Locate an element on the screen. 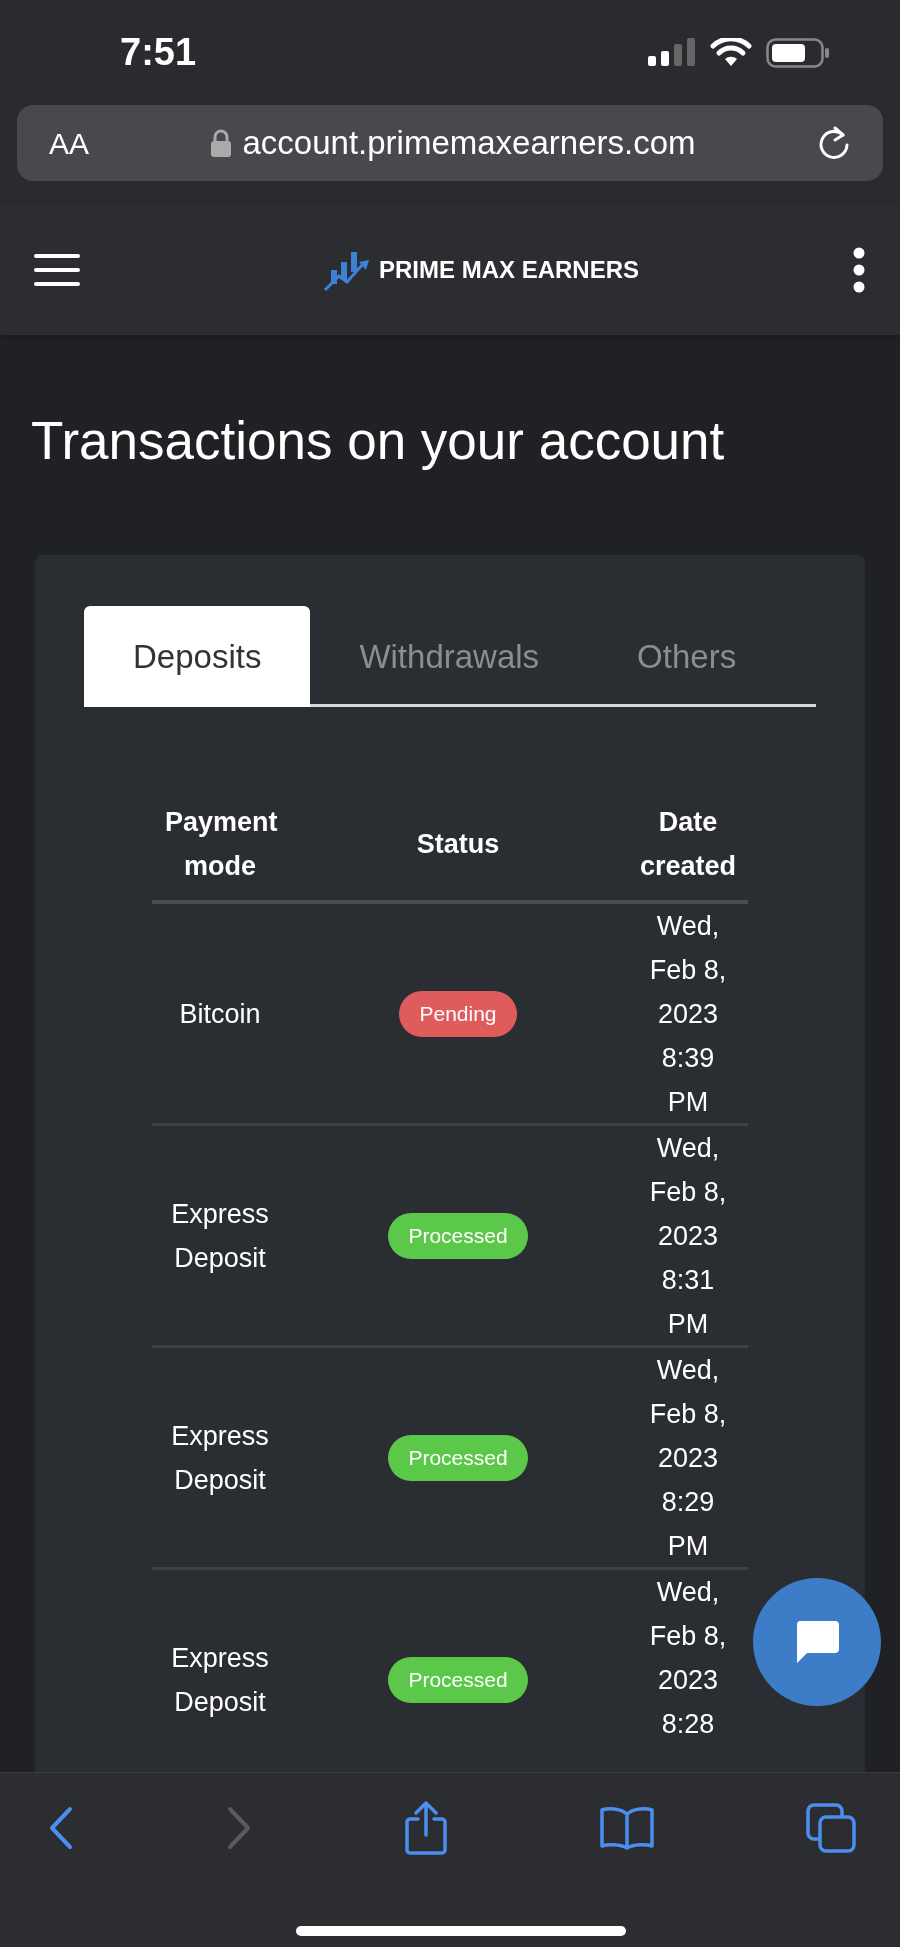 The width and height of the screenshot is (900, 1947). column-header: Date created is located at coordinates (688, 844).